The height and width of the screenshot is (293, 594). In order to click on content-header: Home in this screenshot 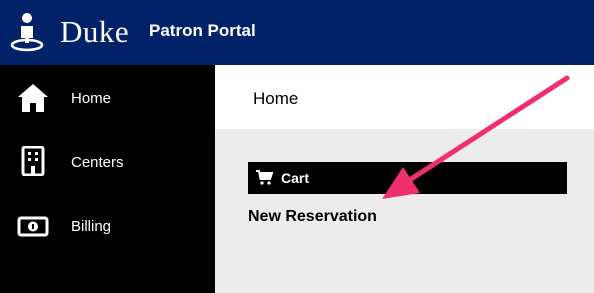, I will do `click(404, 97)`.